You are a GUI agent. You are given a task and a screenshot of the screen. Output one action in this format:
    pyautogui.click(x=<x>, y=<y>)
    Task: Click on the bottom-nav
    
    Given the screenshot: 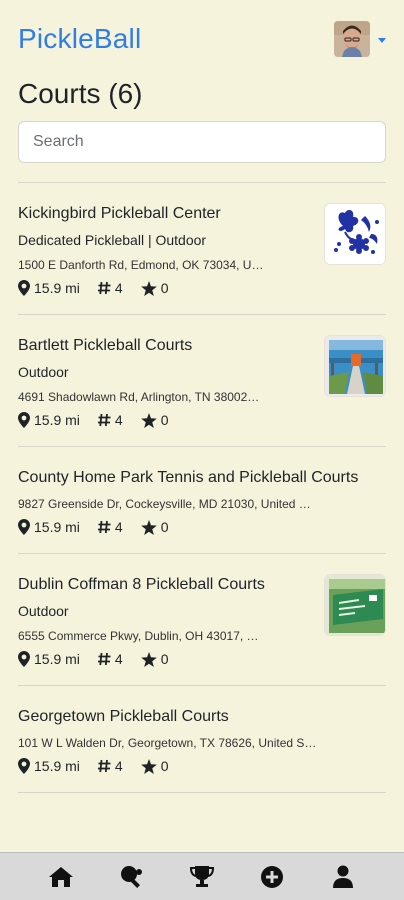 What is the action you would take?
    pyautogui.click(x=202, y=876)
    